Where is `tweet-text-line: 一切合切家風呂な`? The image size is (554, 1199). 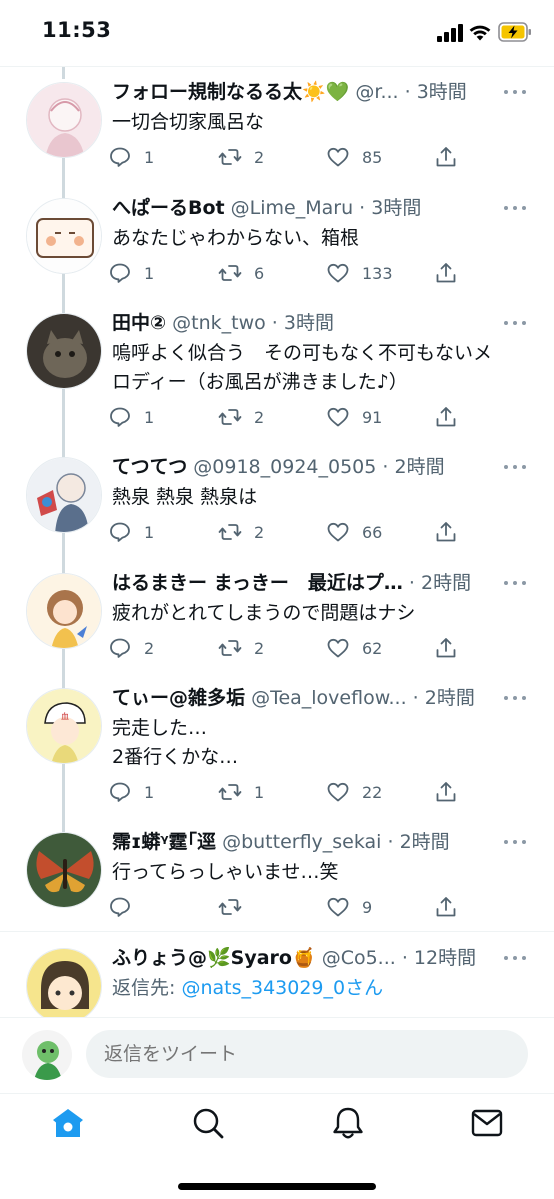
tweet-text-line: 一切合切家風呂な is located at coordinates (188, 122).